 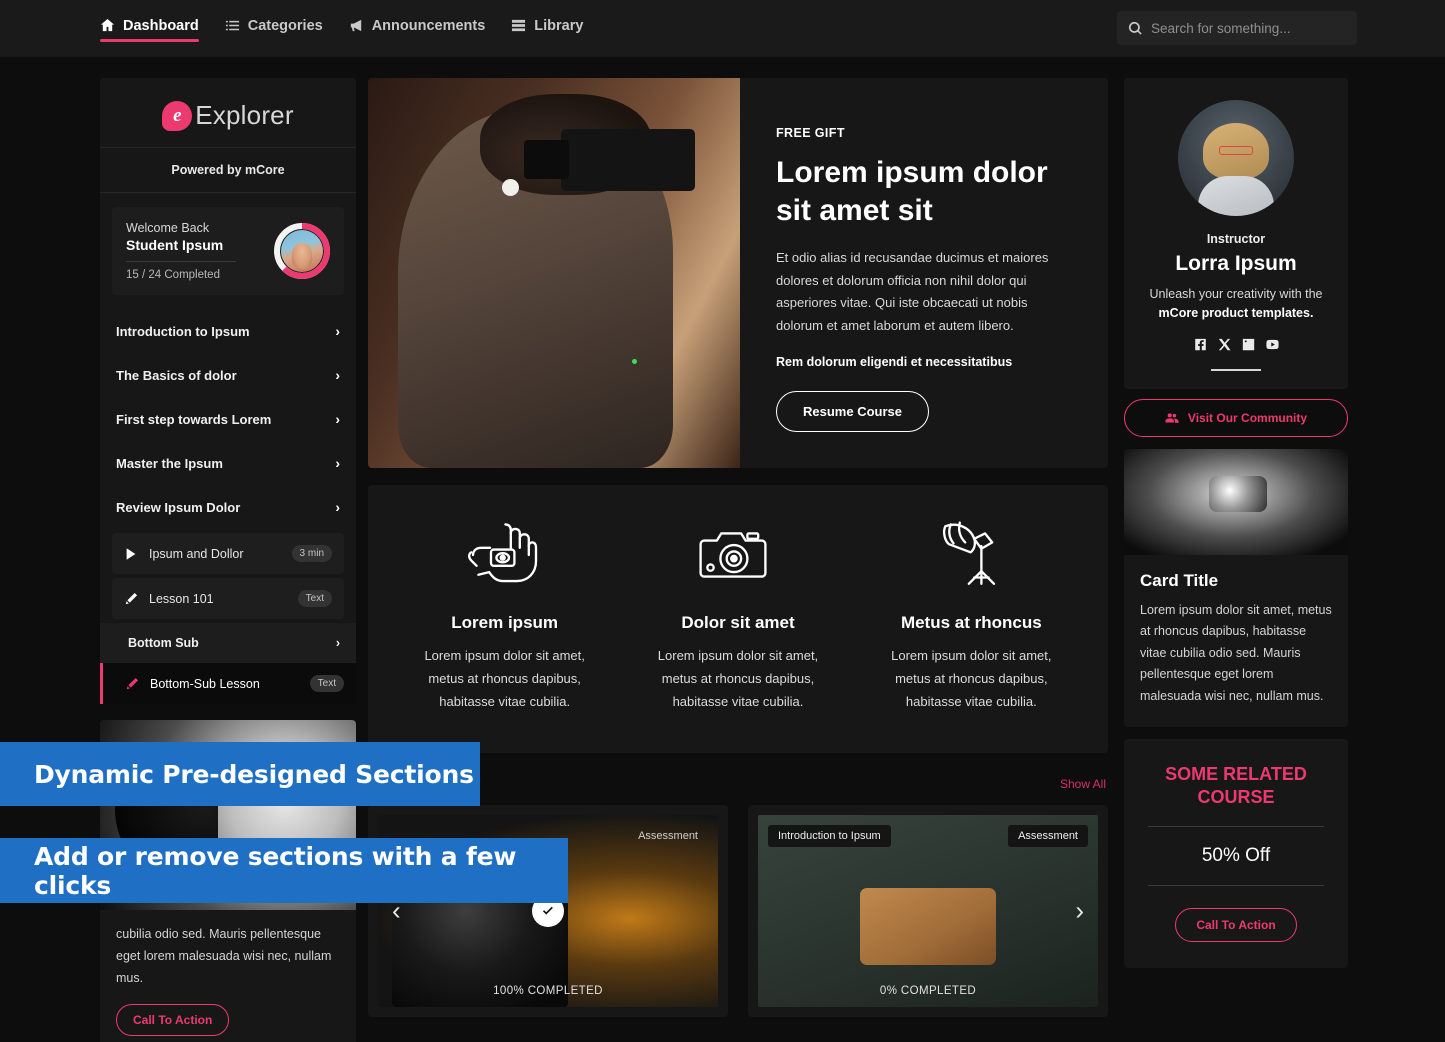 I want to click on related-card-title: Card Title, so click(x=1179, y=580).